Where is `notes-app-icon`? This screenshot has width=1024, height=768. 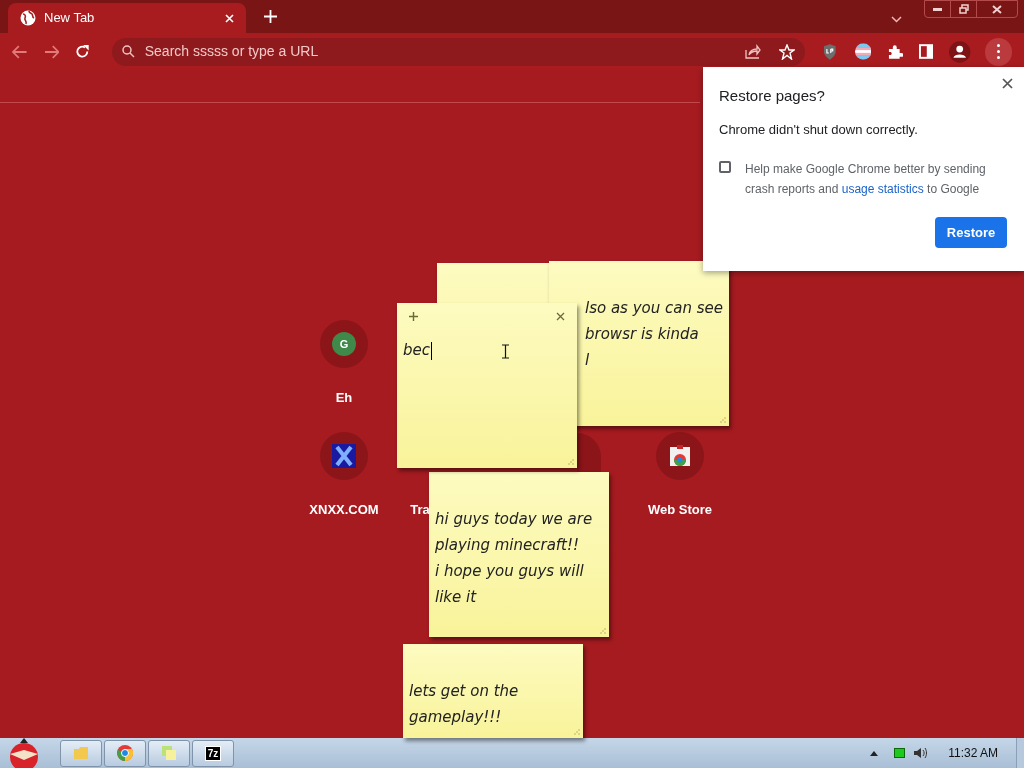
notes-app-icon is located at coordinates (169, 753).